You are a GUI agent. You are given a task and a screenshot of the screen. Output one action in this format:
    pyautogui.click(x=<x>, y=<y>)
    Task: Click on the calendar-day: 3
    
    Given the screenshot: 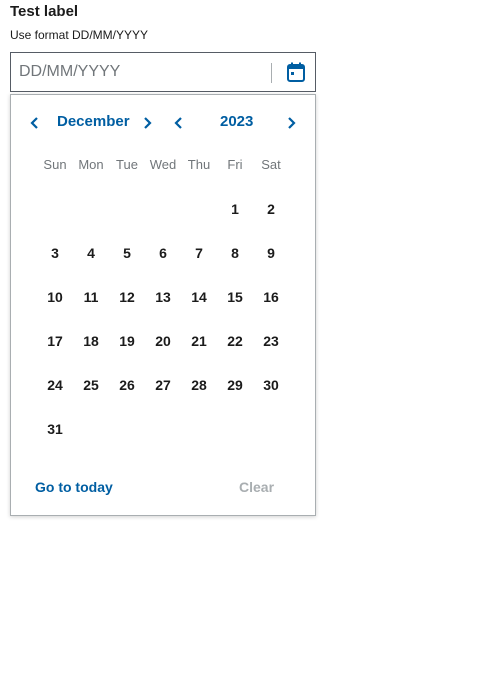 What is the action you would take?
    pyautogui.click(x=55, y=253)
    